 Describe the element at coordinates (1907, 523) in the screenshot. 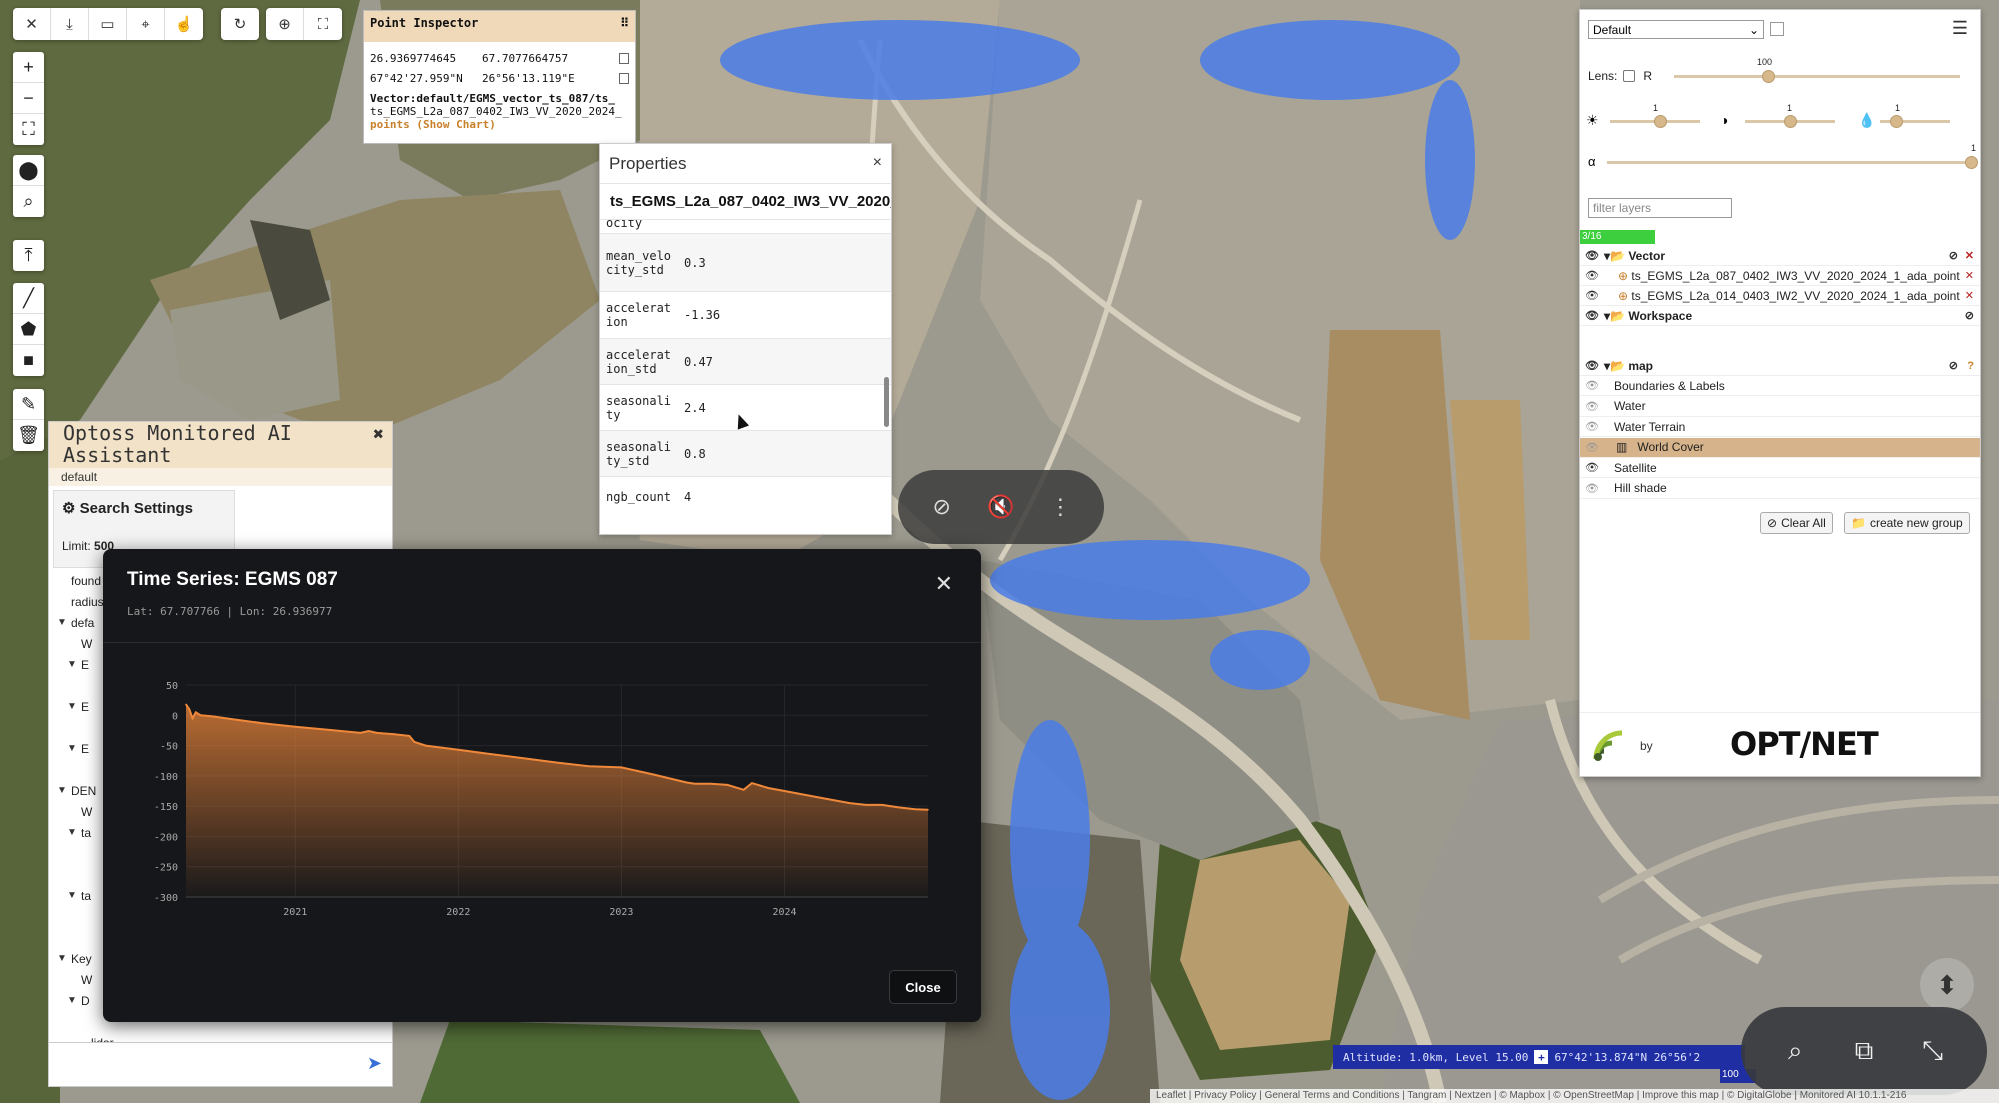

I see `create-group-button: 📁 create new group` at that location.